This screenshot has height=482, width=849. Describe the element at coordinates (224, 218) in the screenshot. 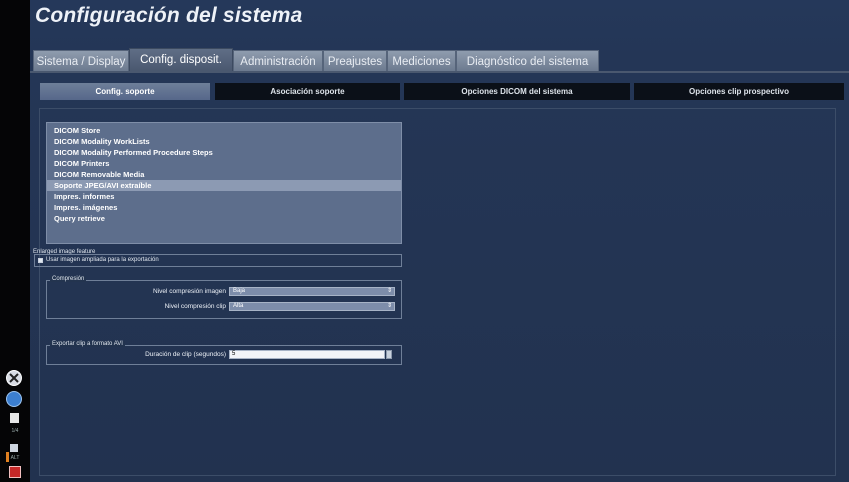

I see `list-item: Query retrieve` at that location.